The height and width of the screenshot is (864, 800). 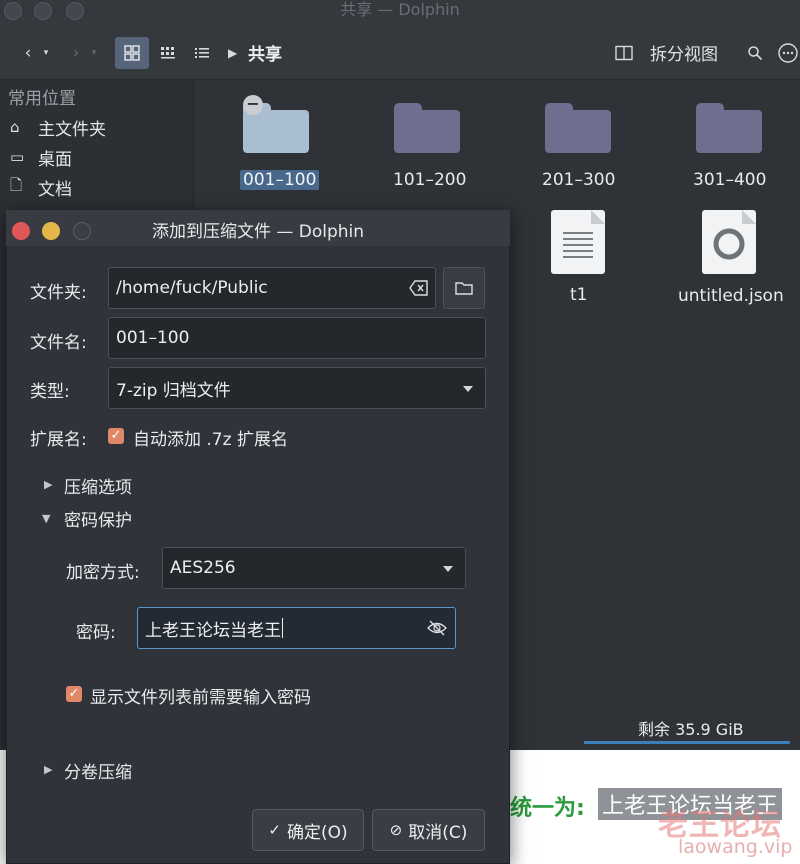 I want to click on cancel-button-label: 取消(C), so click(x=438, y=832).